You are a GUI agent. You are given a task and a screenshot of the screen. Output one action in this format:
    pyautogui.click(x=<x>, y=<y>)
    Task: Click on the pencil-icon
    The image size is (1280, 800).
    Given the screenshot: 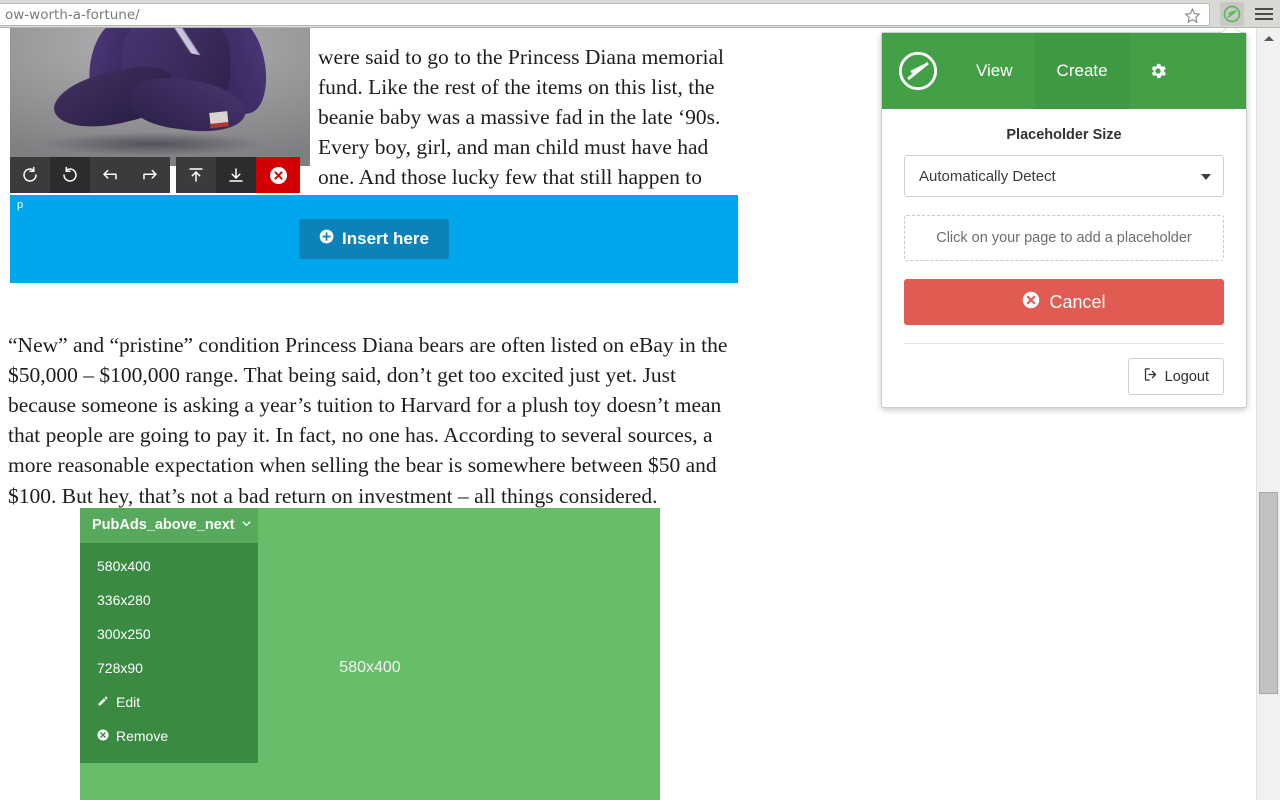 What is the action you would take?
    pyautogui.click(x=103, y=702)
    